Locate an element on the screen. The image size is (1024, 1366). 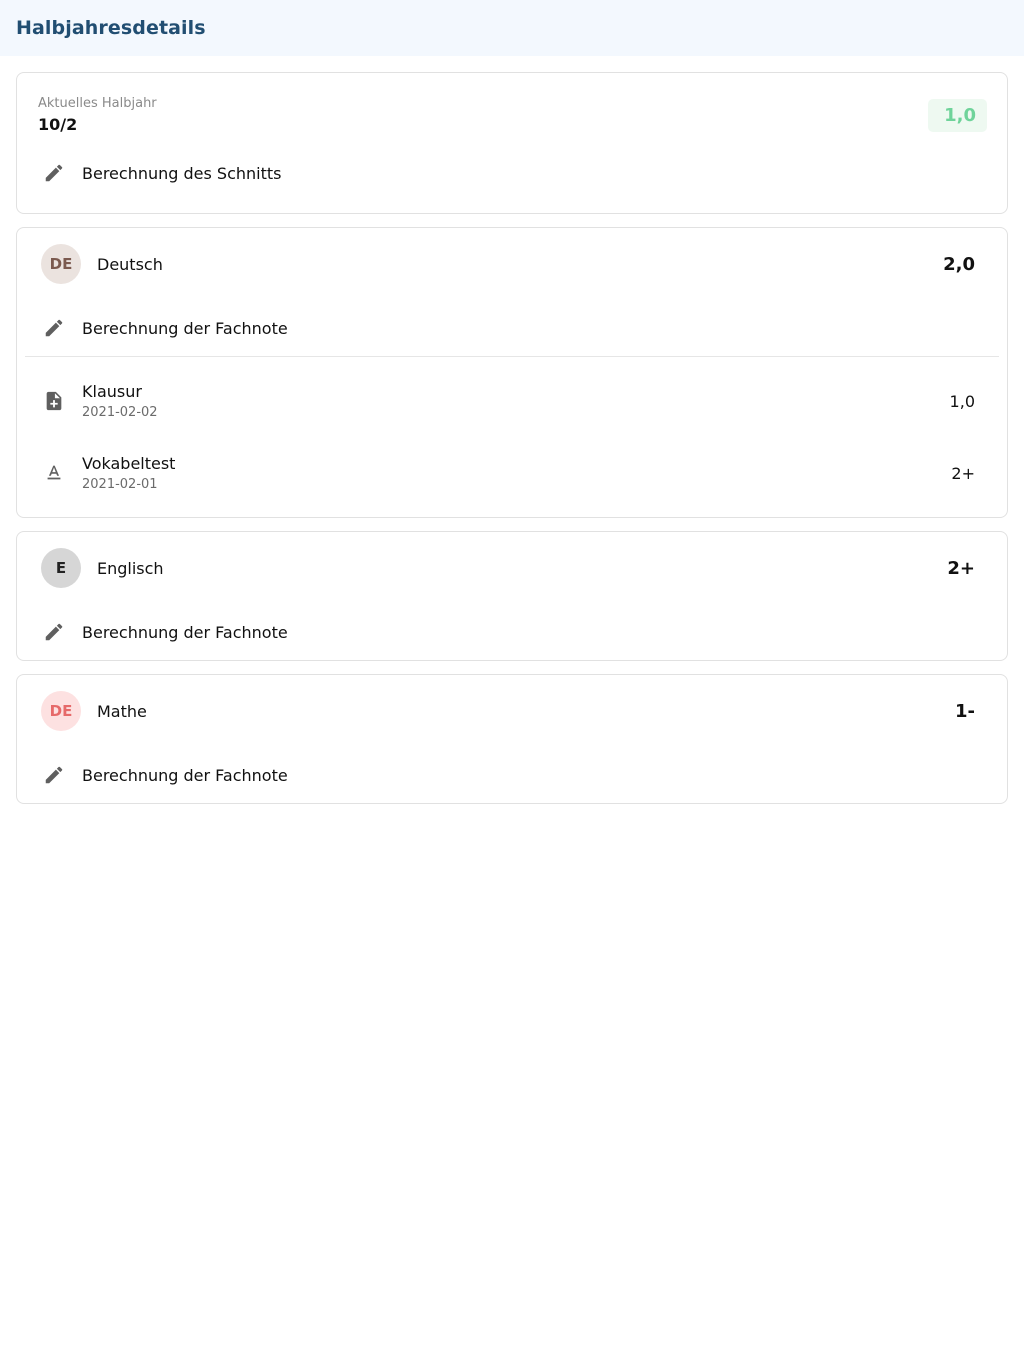
grade-date: 2021-02-01 is located at coordinates (120, 484).